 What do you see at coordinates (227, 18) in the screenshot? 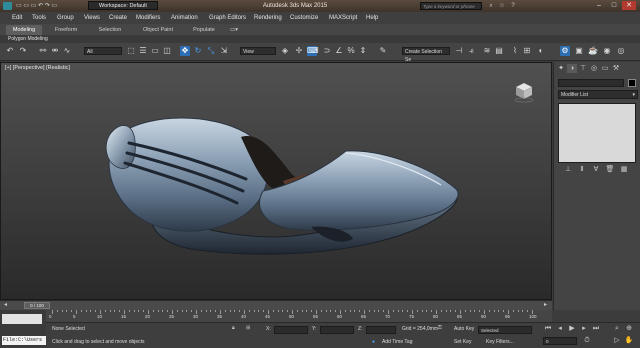
I see `menu-graph-editors: Graph Editors` at bounding box center [227, 18].